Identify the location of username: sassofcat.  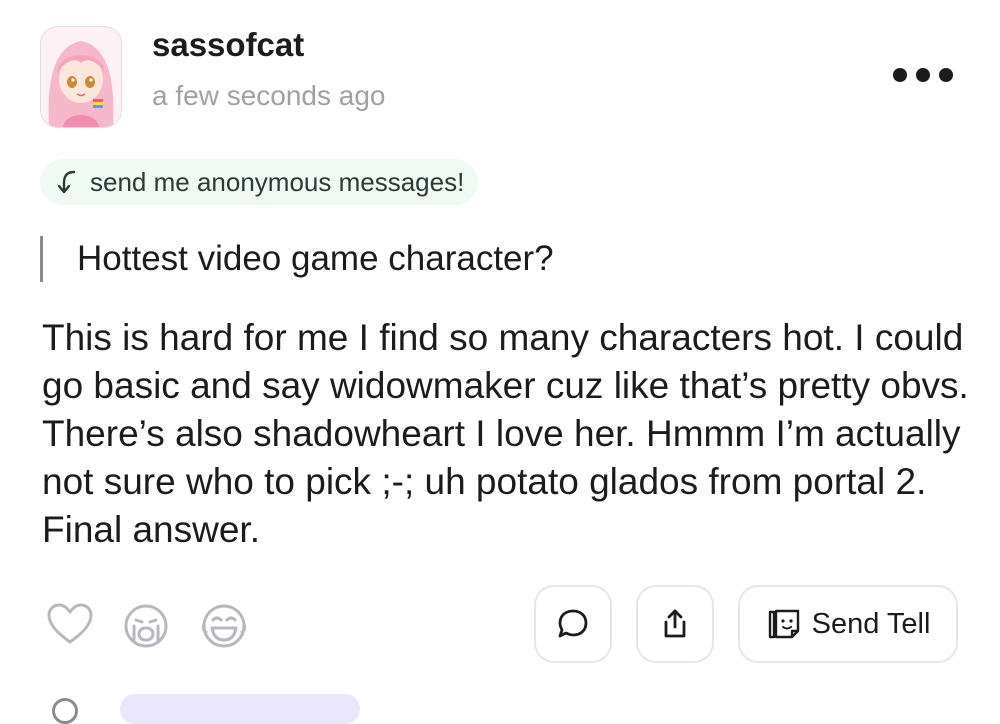
(228, 45).